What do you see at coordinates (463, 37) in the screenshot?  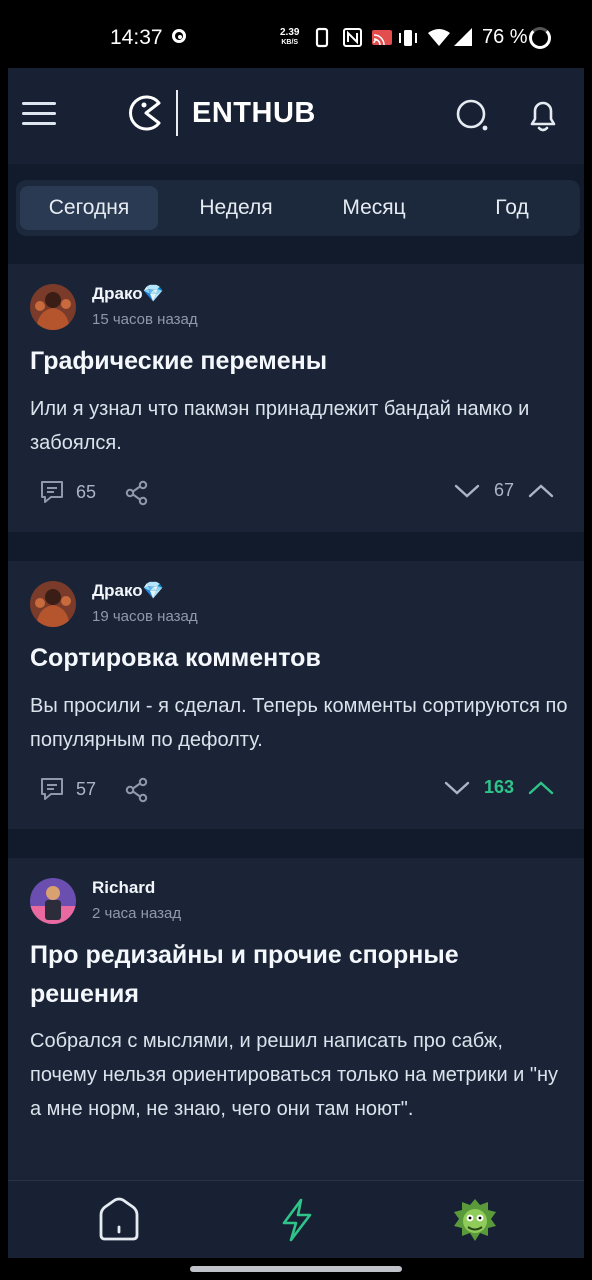 I see `signal-icon` at bounding box center [463, 37].